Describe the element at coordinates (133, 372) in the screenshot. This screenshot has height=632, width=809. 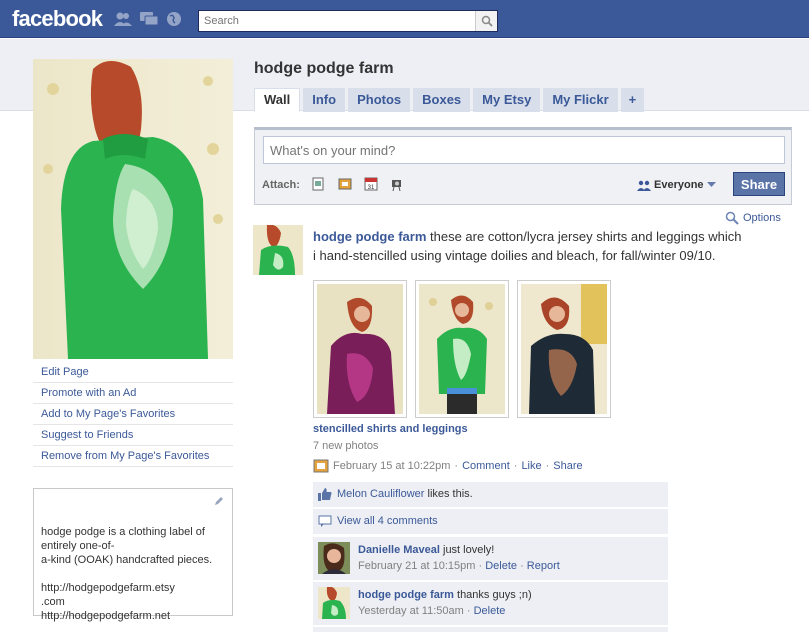
I see `edit-page-link: Edit Page` at that location.